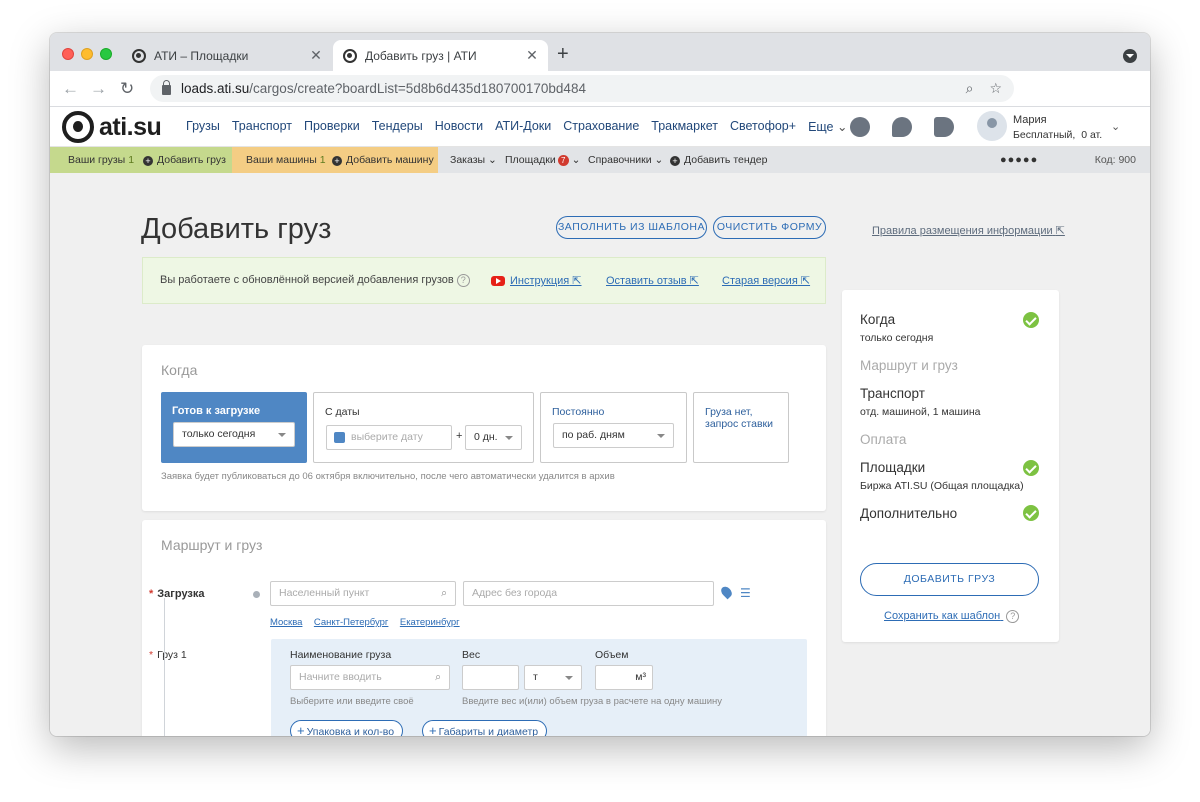  Describe the element at coordinates (236, 229) in the screenshot. I see `page-title: Добавить груз` at that location.